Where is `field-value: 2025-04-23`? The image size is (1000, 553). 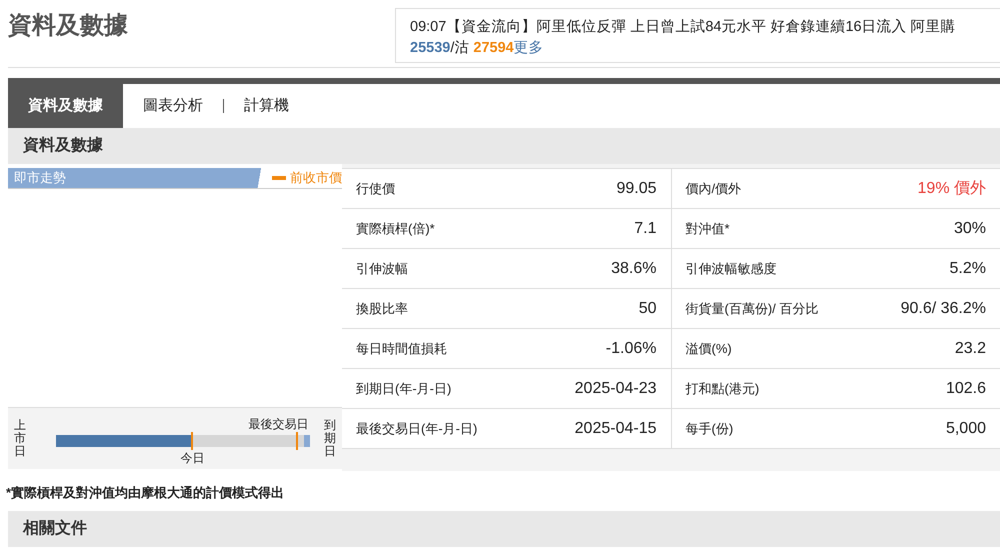
field-value: 2025-04-23 is located at coordinates (615, 388).